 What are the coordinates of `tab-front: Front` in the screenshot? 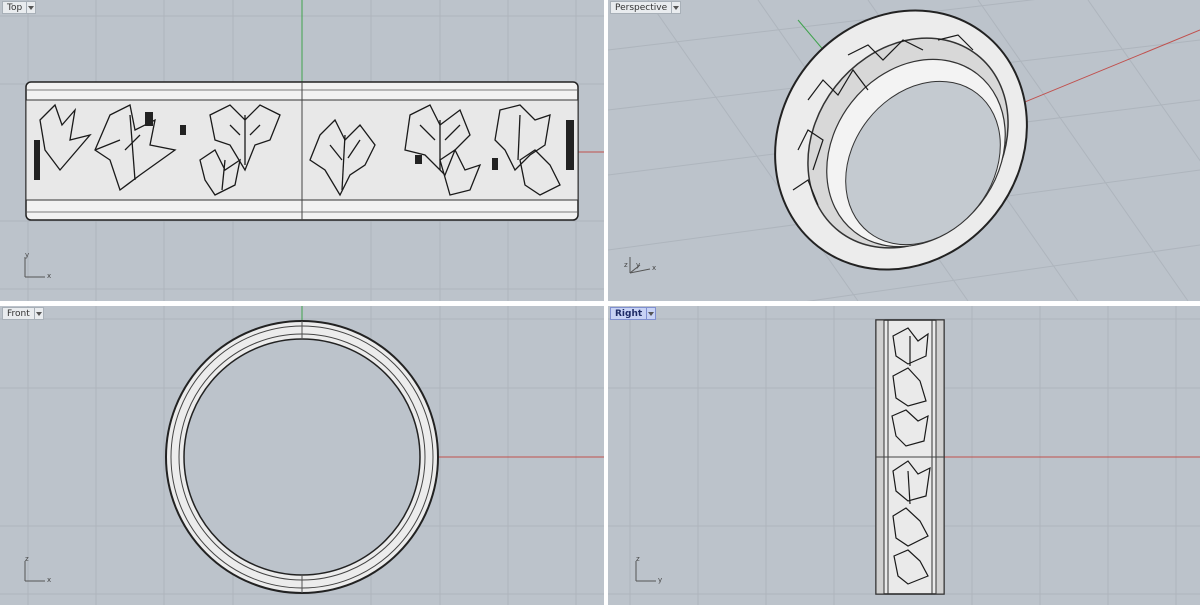 It's located at (23, 313).